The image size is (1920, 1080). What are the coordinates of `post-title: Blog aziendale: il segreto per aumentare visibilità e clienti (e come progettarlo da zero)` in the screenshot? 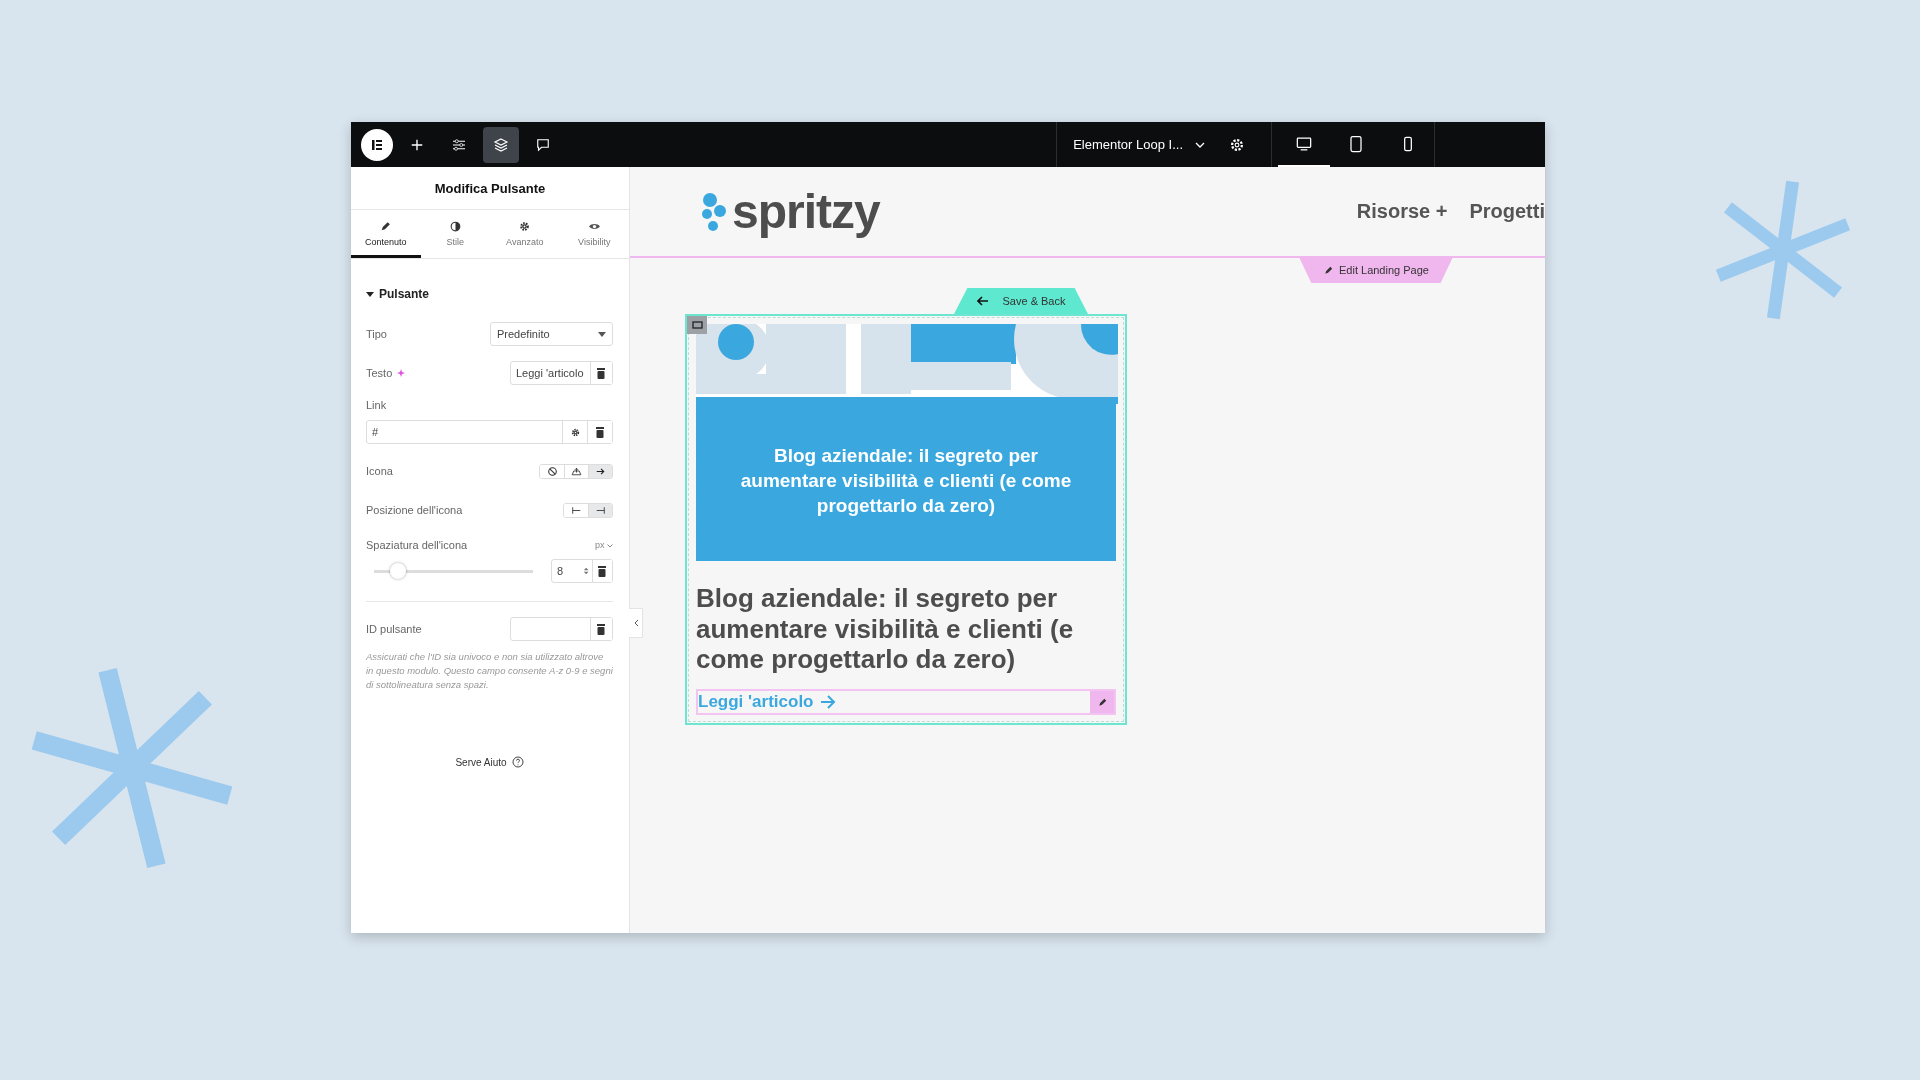 It's located at (885, 629).